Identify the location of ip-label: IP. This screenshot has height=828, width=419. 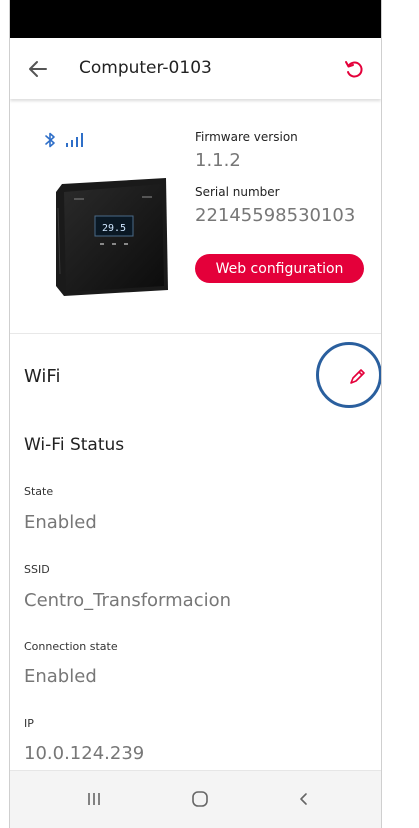
(29, 723).